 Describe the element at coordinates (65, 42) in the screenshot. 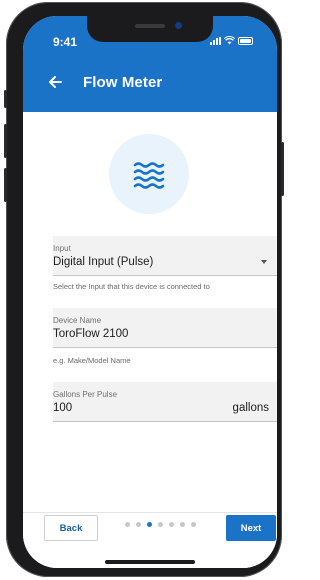

I see `status-time: 9:41` at that location.